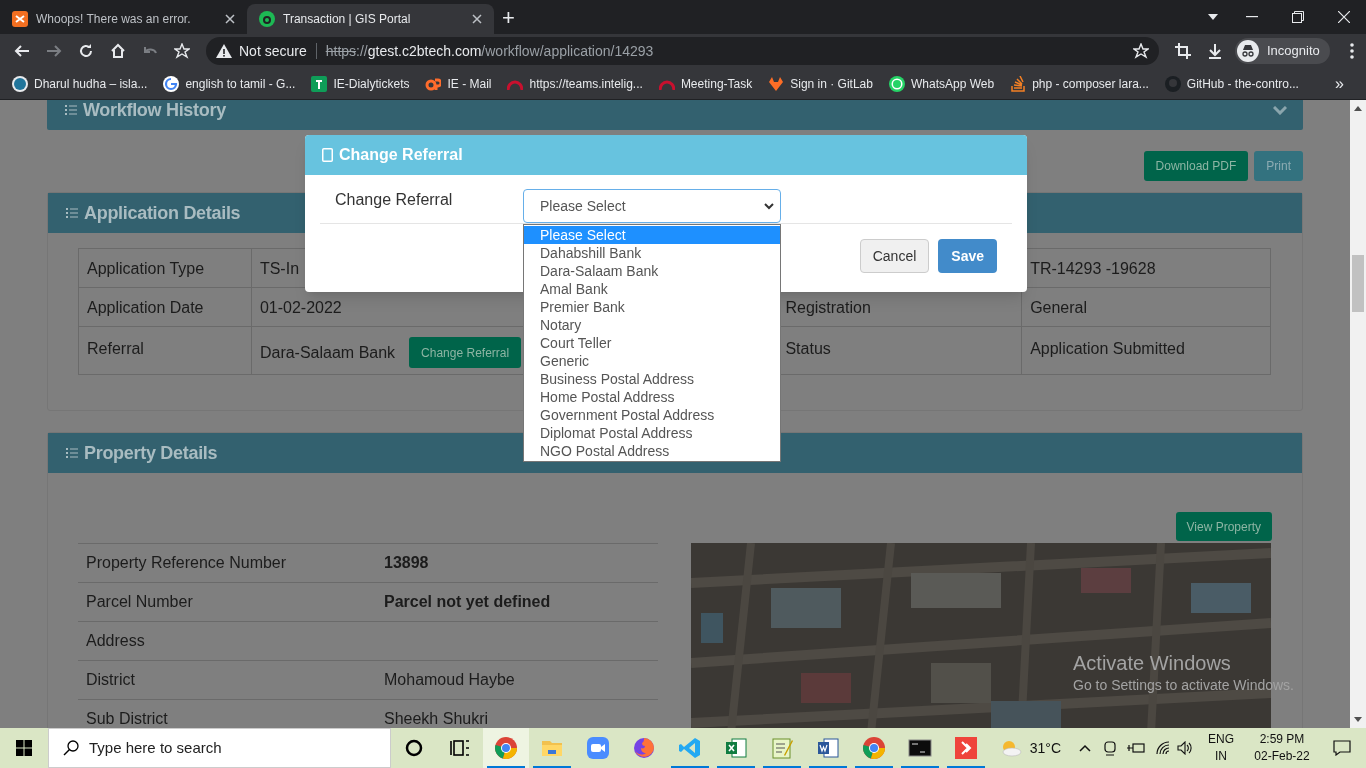 The image size is (1366, 768). What do you see at coordinates (508, 18) in the screenshot?
I see `new-tab-button: +` at bounding box center [508, 18].